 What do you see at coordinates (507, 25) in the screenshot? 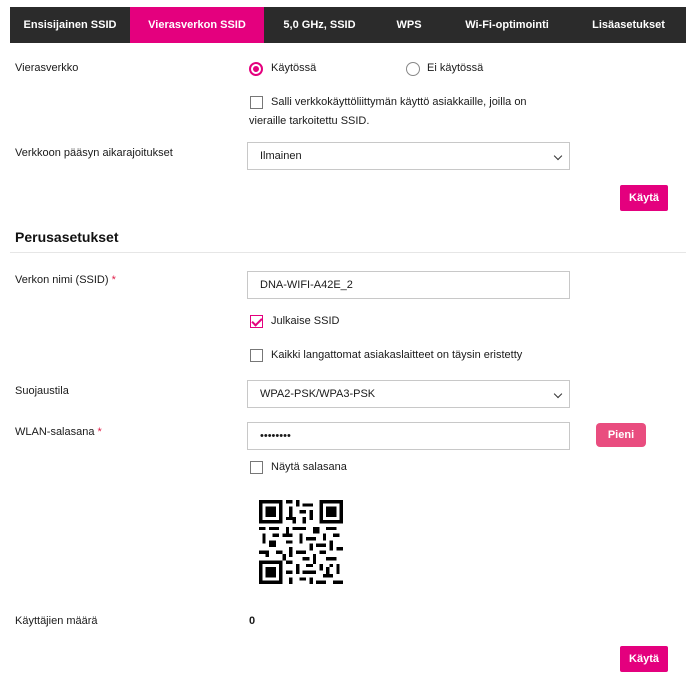
I see `tab-wifi-optimization: Wi-Fi-optimointi` at bounding box center [507, 25].